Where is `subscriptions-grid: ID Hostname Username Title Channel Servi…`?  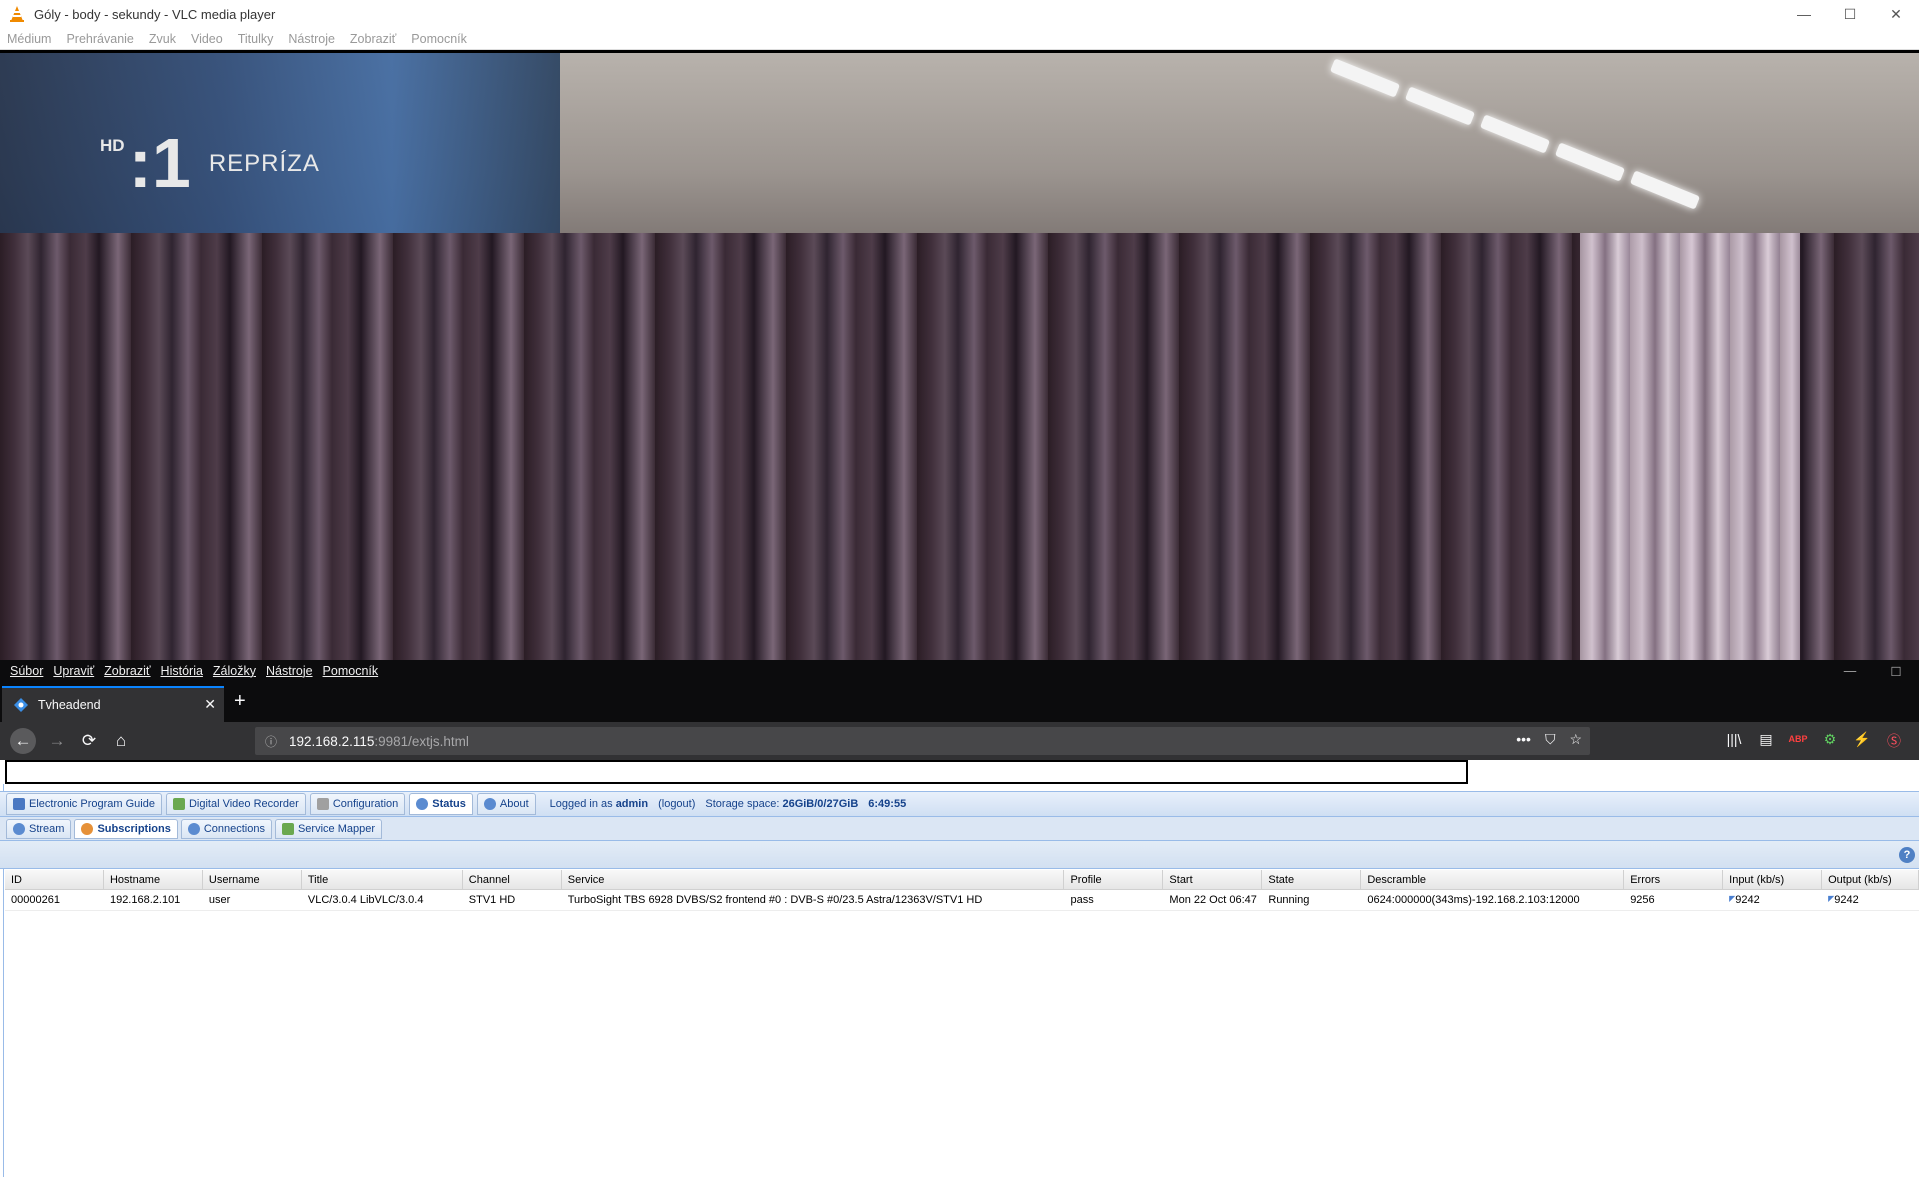
subscriptions-grid: ID Hostname Username Title Channel Servi… is located at coordinates (962, 890).